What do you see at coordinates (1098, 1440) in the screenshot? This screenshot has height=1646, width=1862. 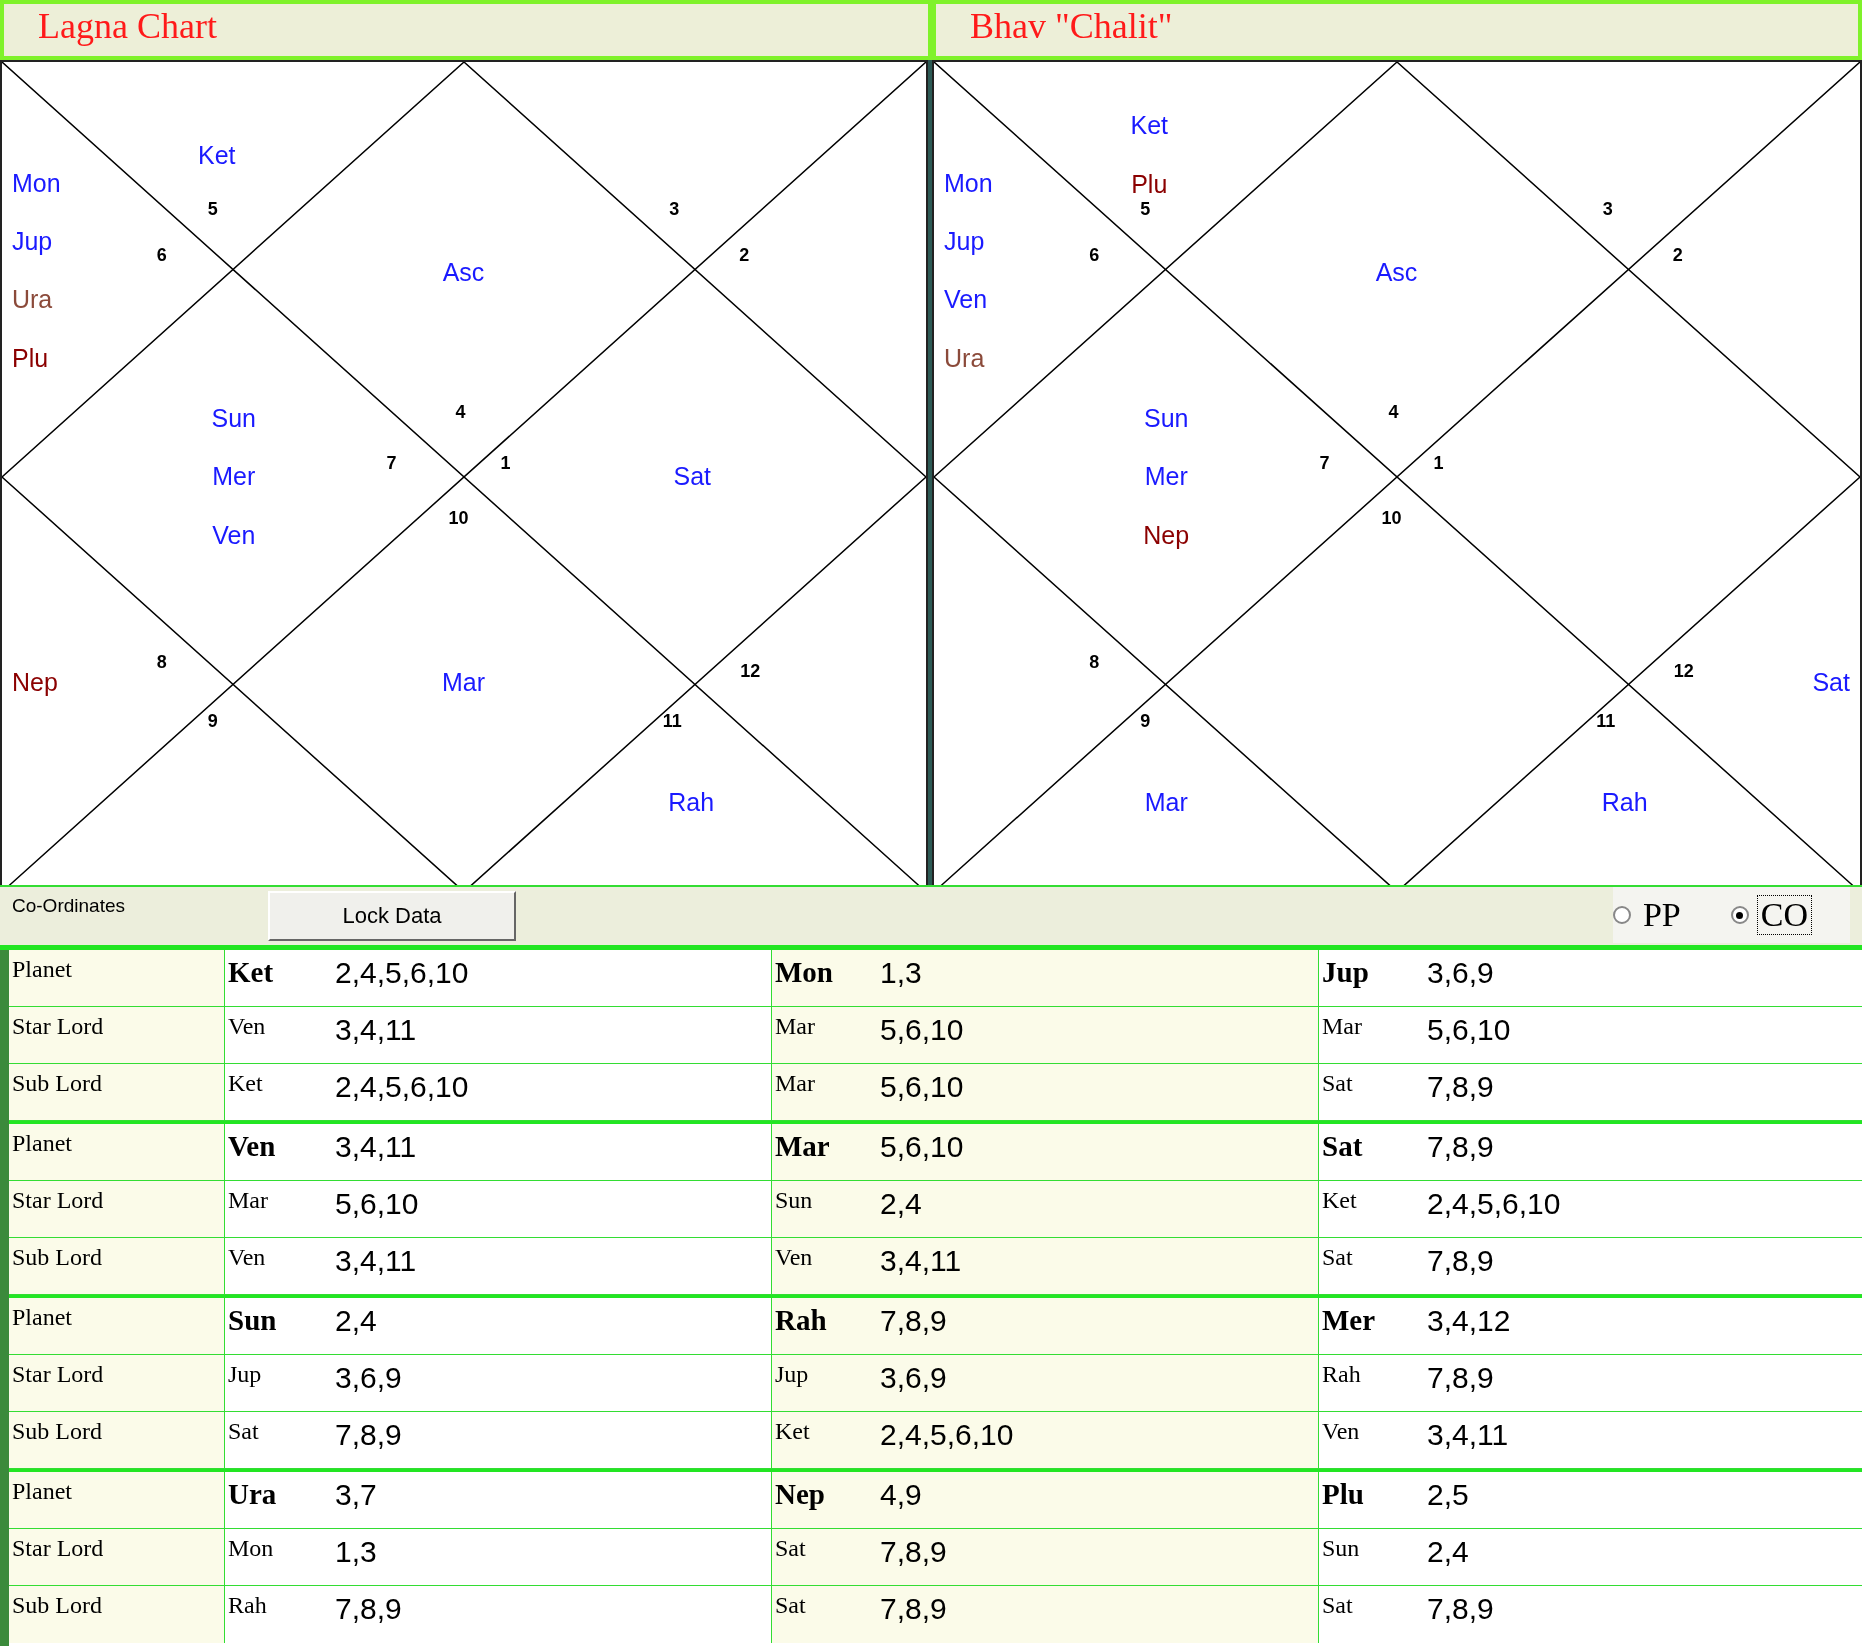 I see `house-list-cell: 2,4,5,6,10` at bounding box center [1098, 1440].